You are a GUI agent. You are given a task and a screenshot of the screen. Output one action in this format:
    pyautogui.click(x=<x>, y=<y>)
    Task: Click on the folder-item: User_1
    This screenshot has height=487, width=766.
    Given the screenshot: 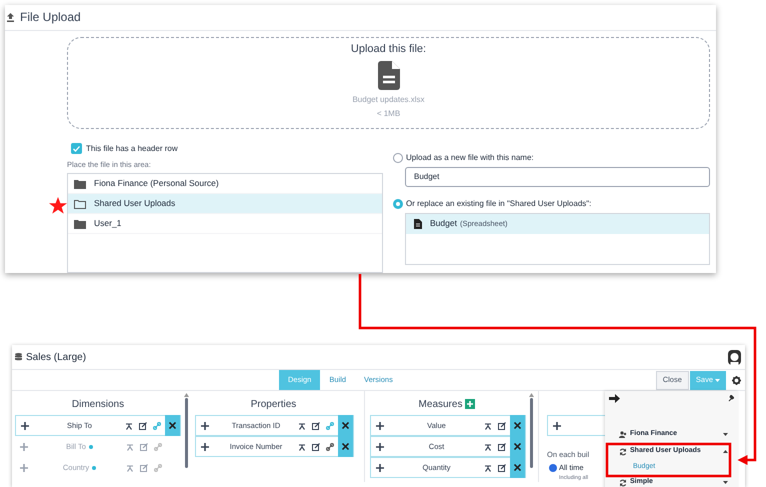 What is the action you would take?
    pyautogui.click(x=225, y=224)
    